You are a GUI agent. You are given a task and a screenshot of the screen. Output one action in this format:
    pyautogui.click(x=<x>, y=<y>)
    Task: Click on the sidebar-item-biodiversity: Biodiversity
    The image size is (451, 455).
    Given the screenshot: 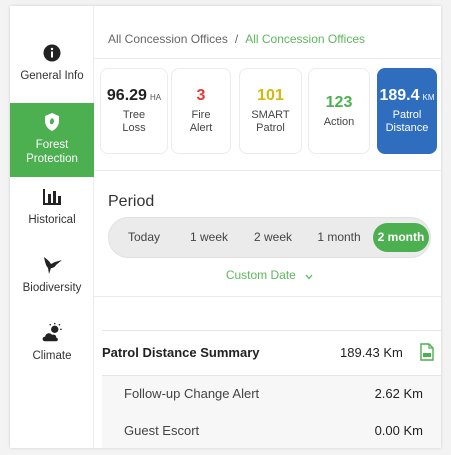 What is the action you would take?
    pyautogui.click(x=52, y=283)
    